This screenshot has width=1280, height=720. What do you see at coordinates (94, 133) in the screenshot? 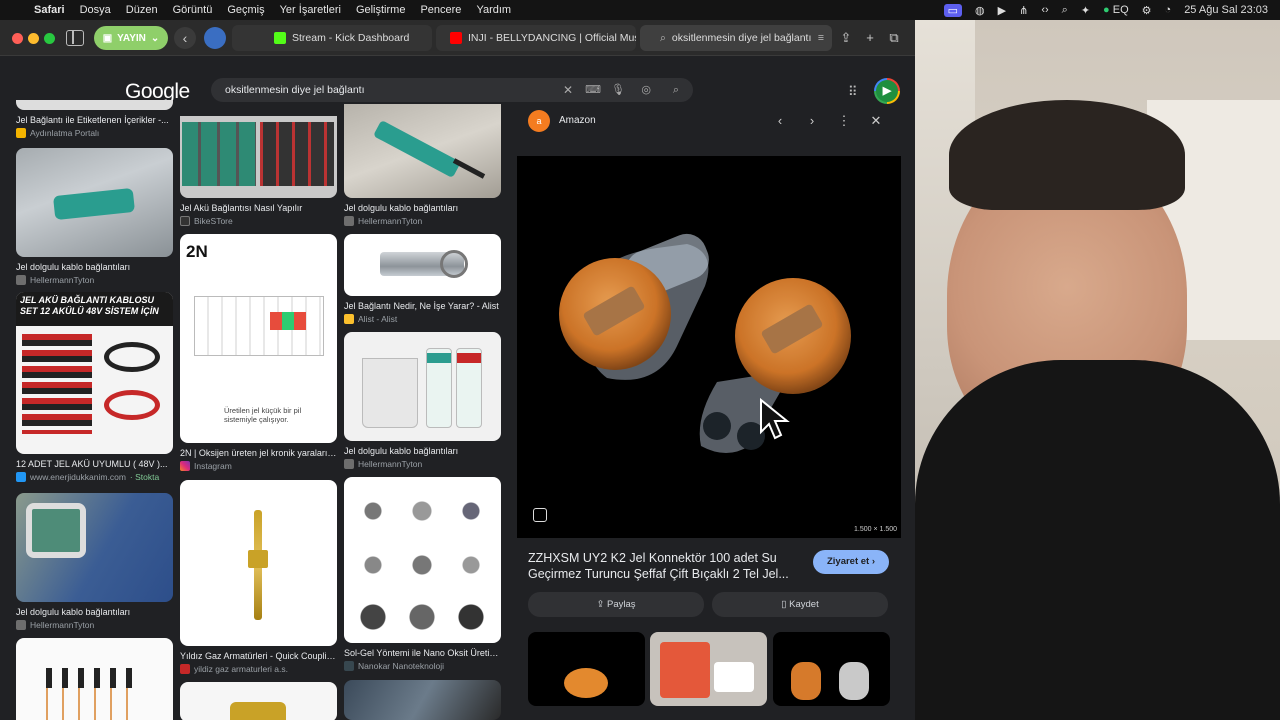
I see `result-source: Aydınlatma Portalı` at bounding box center [94, 133].